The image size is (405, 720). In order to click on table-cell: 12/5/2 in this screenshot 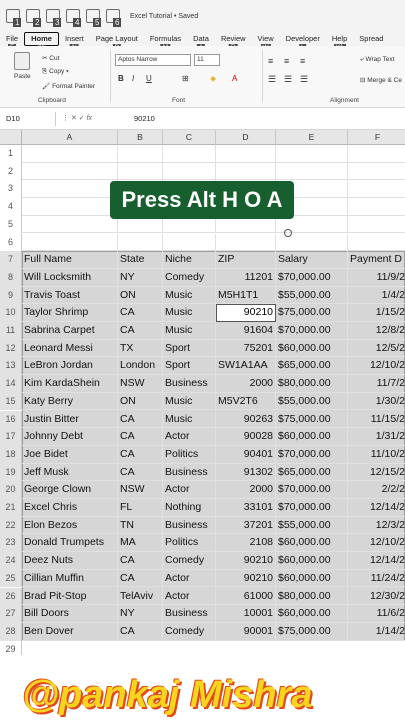, I will do `click(376, 349)`.